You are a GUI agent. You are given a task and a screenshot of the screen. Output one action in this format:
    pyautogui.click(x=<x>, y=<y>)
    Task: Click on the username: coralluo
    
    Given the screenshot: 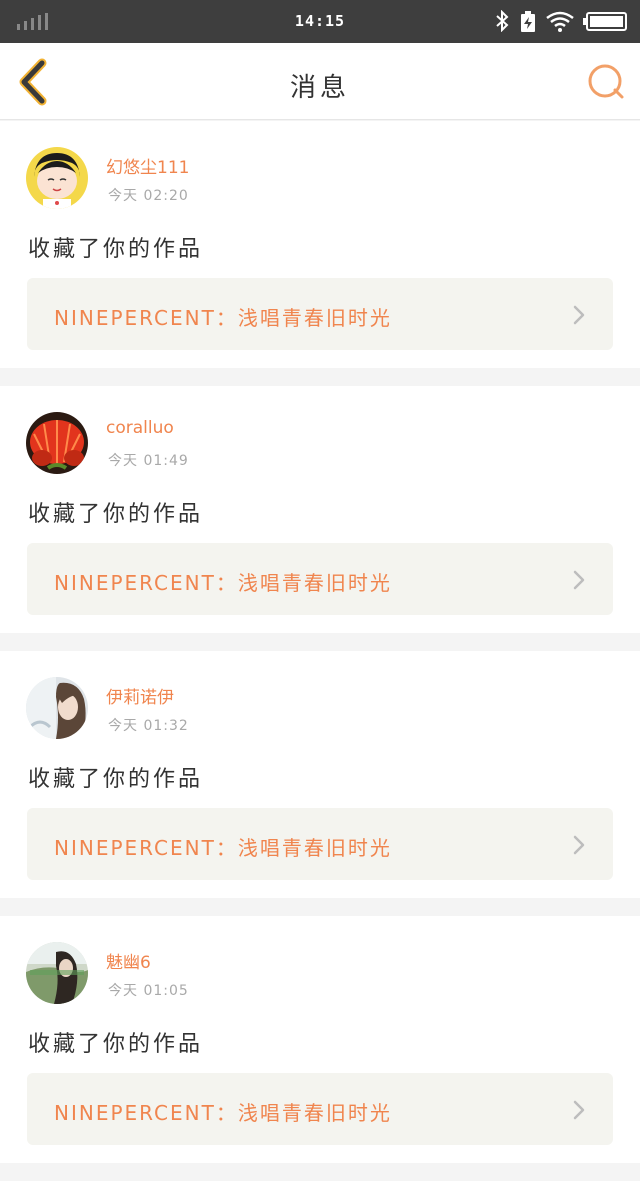 What is the action you would take?
    pyautogui.click(x=140, y=428)
    